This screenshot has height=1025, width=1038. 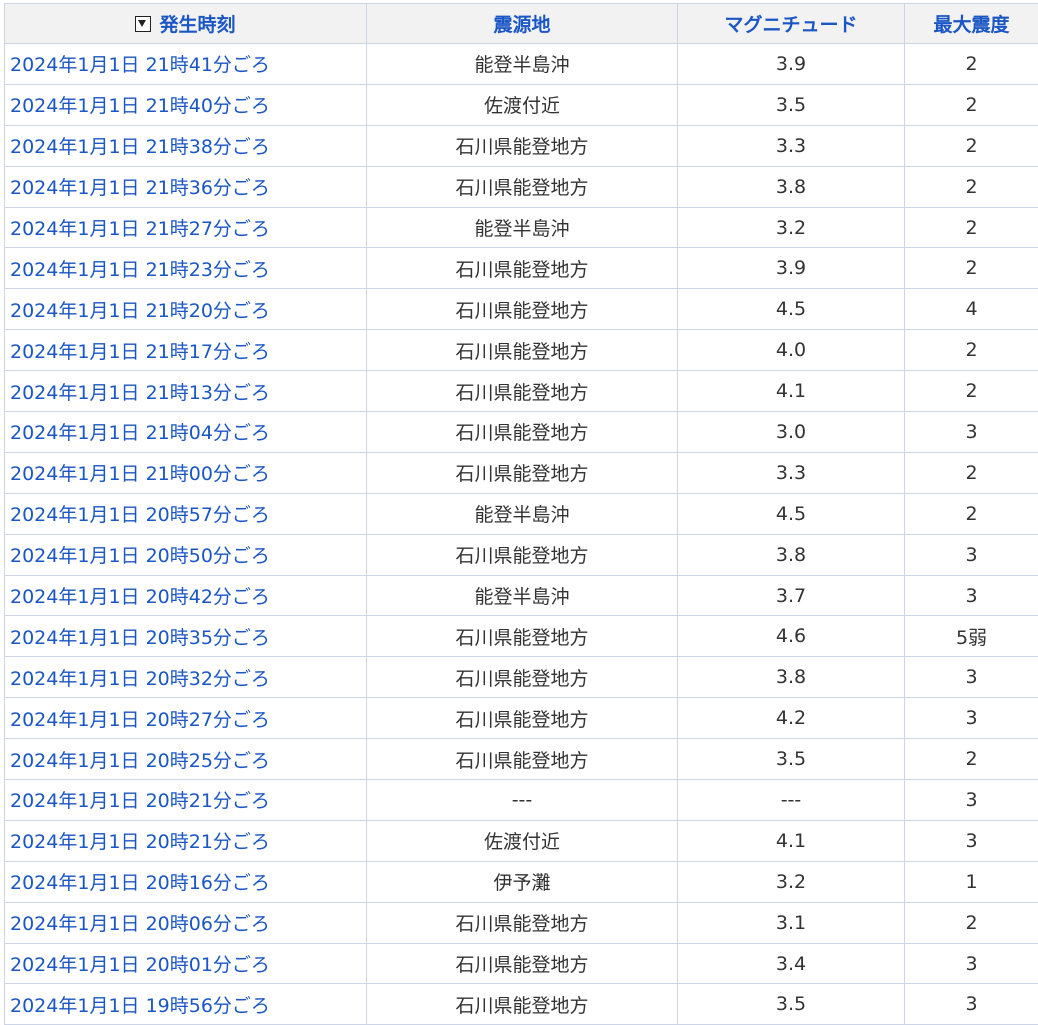 I want to click on time-cell: 2024年1月1日 21時41分ごろ, so click(x=186, y=64).